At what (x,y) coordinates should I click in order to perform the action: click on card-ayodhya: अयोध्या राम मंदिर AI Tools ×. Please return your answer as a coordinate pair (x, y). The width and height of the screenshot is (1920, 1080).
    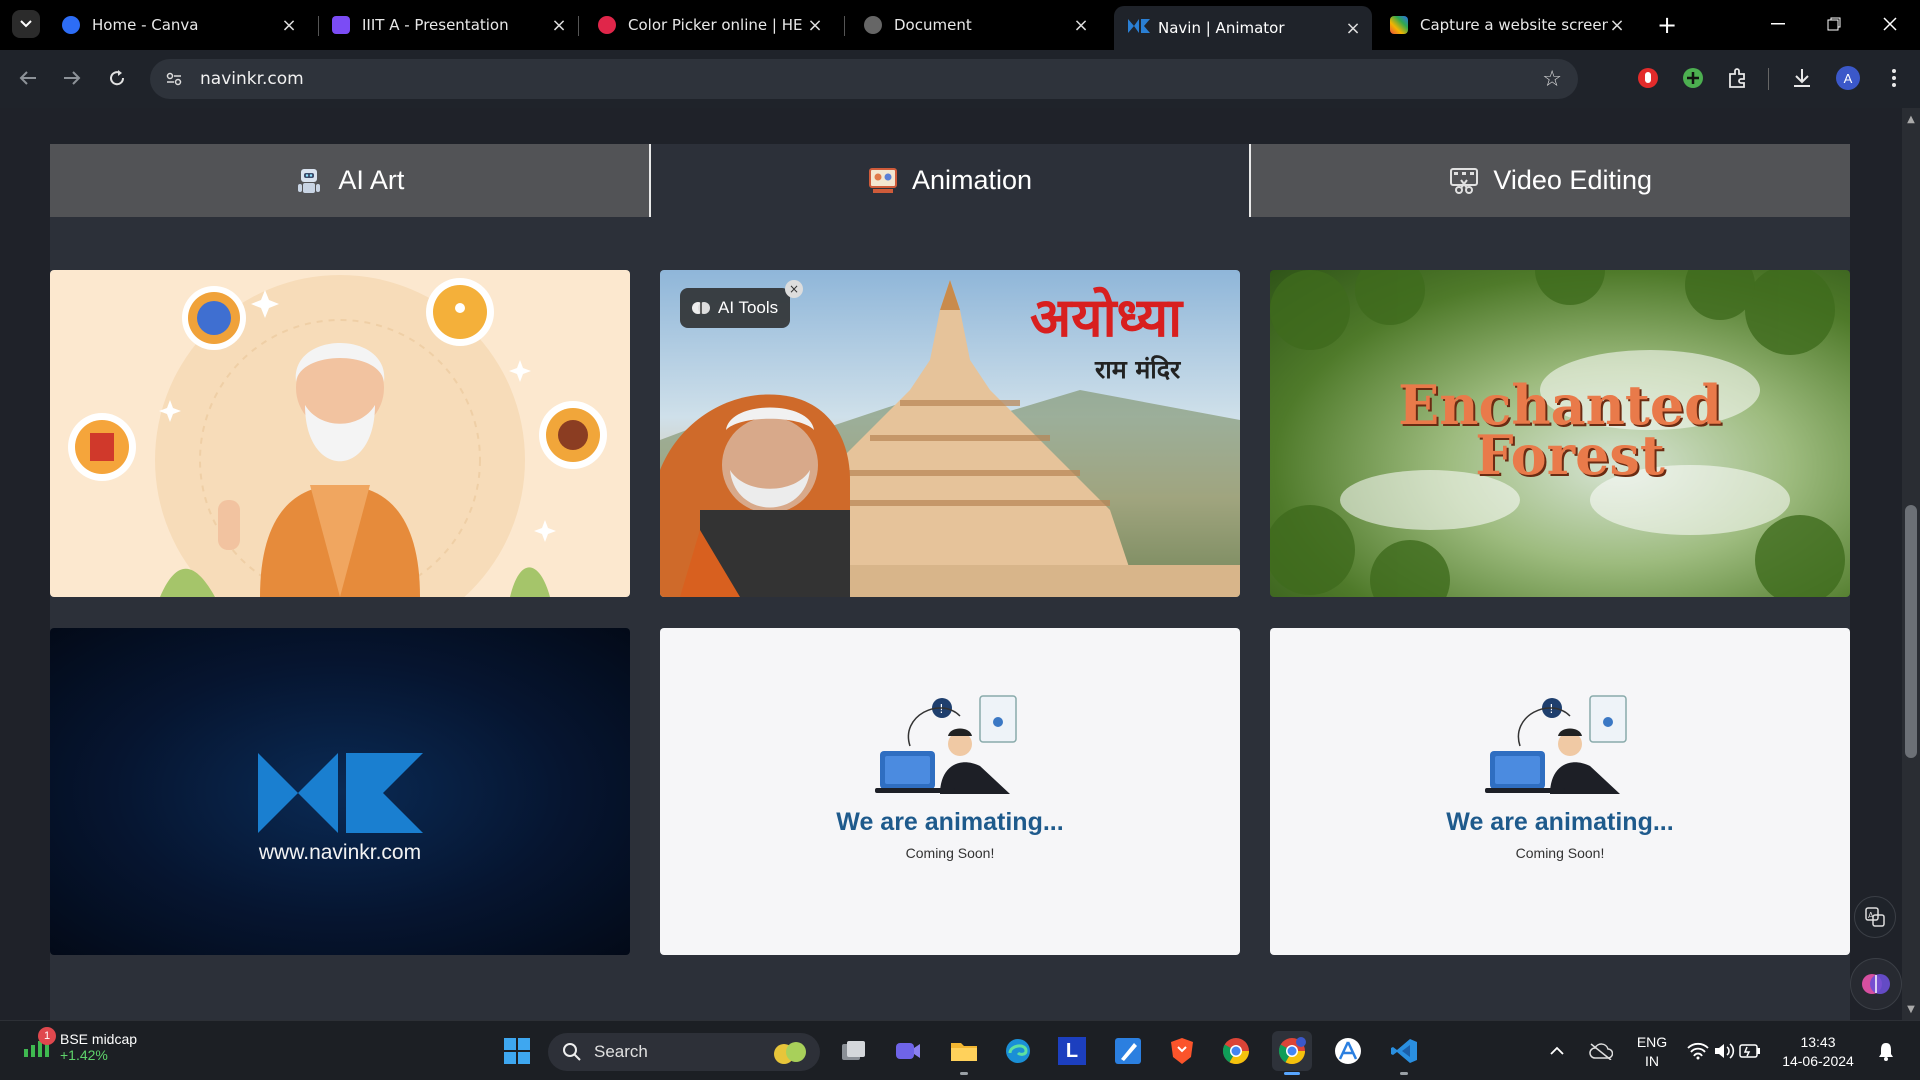
    Looking at the image, I should click on (950, 433).